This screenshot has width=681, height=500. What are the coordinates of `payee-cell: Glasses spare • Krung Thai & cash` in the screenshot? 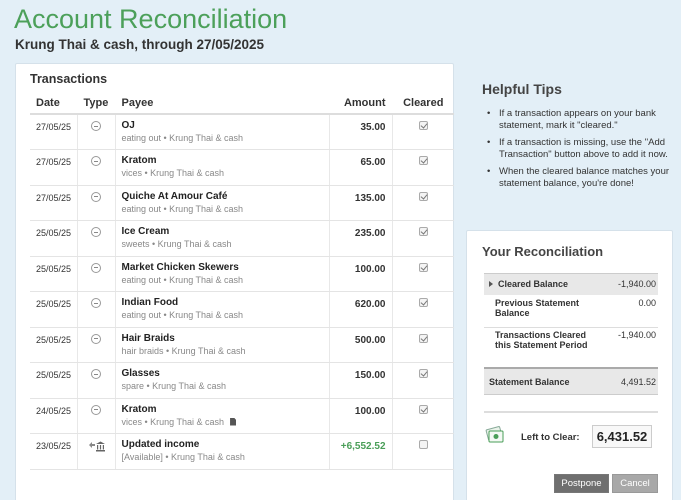 It's located at (221, 380).